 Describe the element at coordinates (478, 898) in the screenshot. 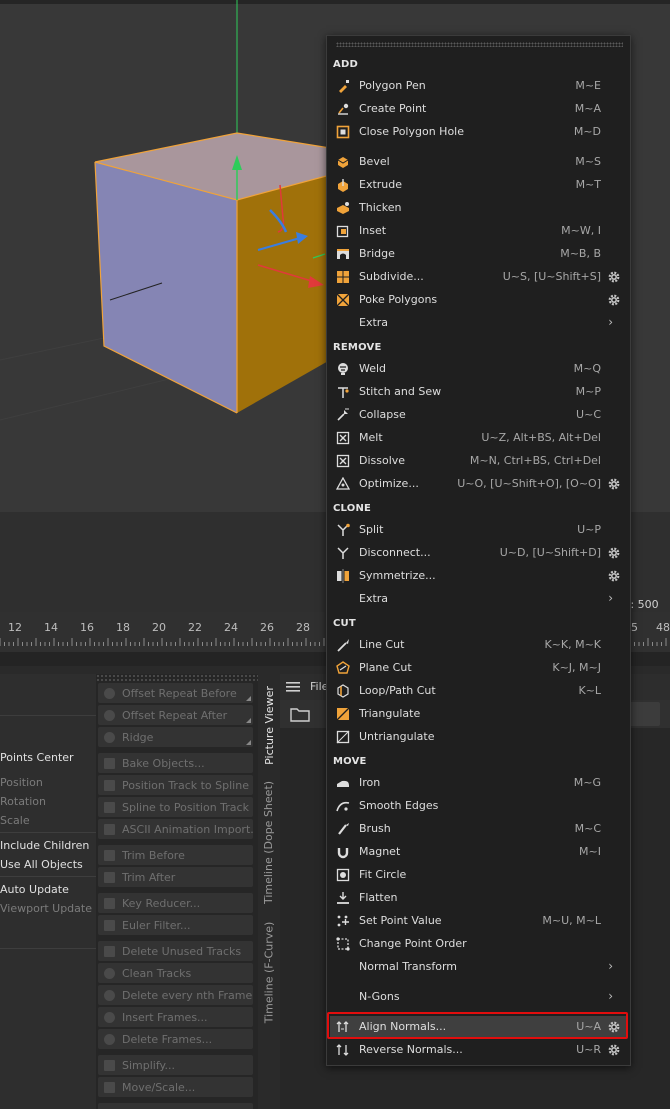

I see `menu-item-flatten: Flatten` at that location.